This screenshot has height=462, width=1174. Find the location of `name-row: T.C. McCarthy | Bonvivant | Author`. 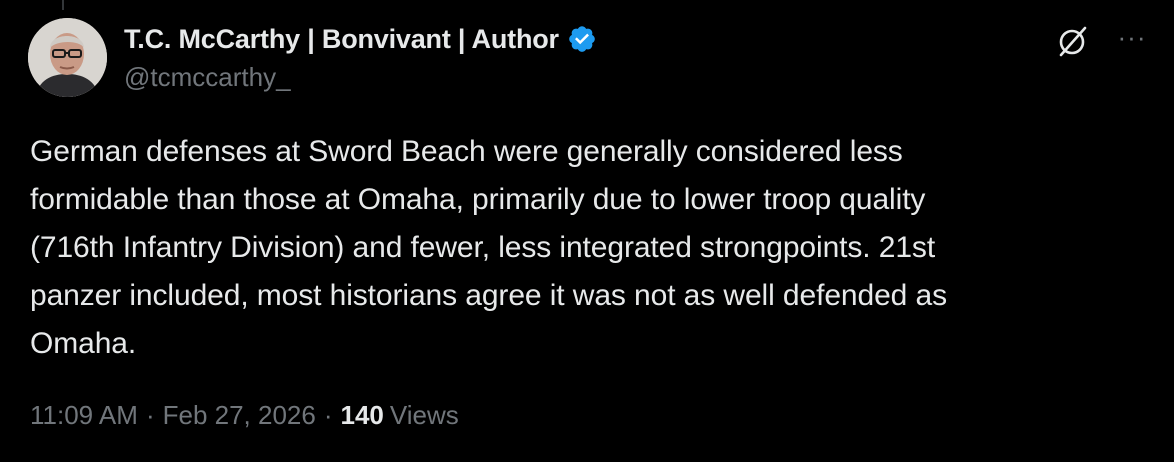

name-row: T.C. McCarthy | Bonvivant | Author is located at coordinates (360, 39).